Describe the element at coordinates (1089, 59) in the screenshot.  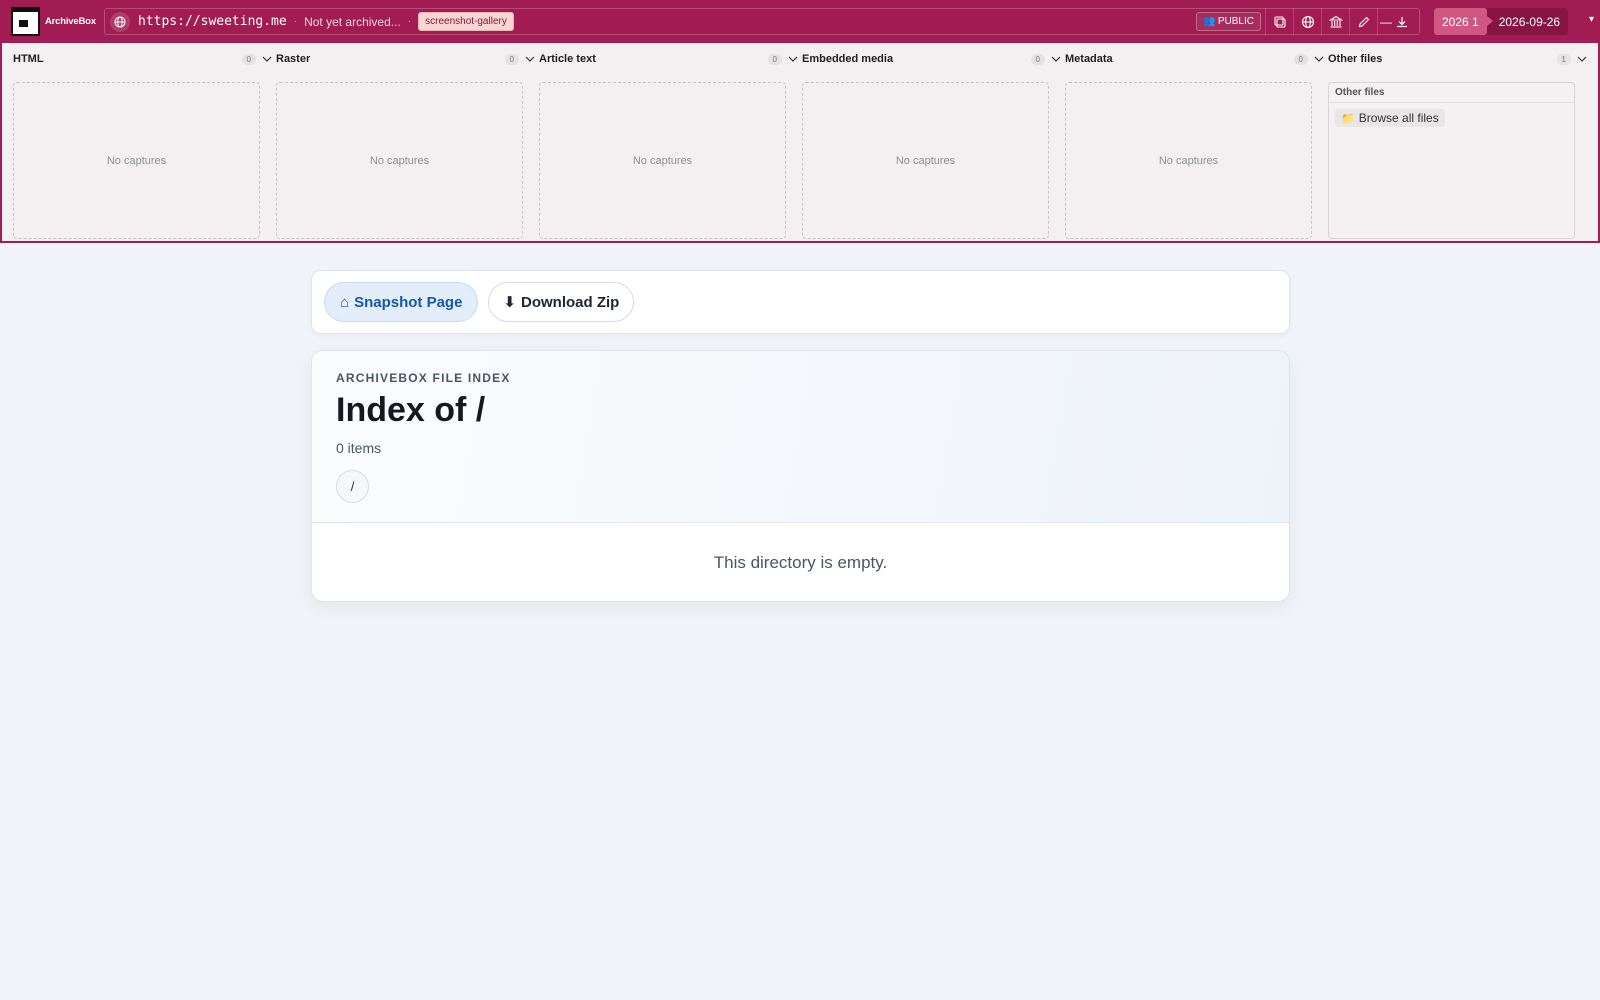
I see `panel-title: Metadata` at that location.